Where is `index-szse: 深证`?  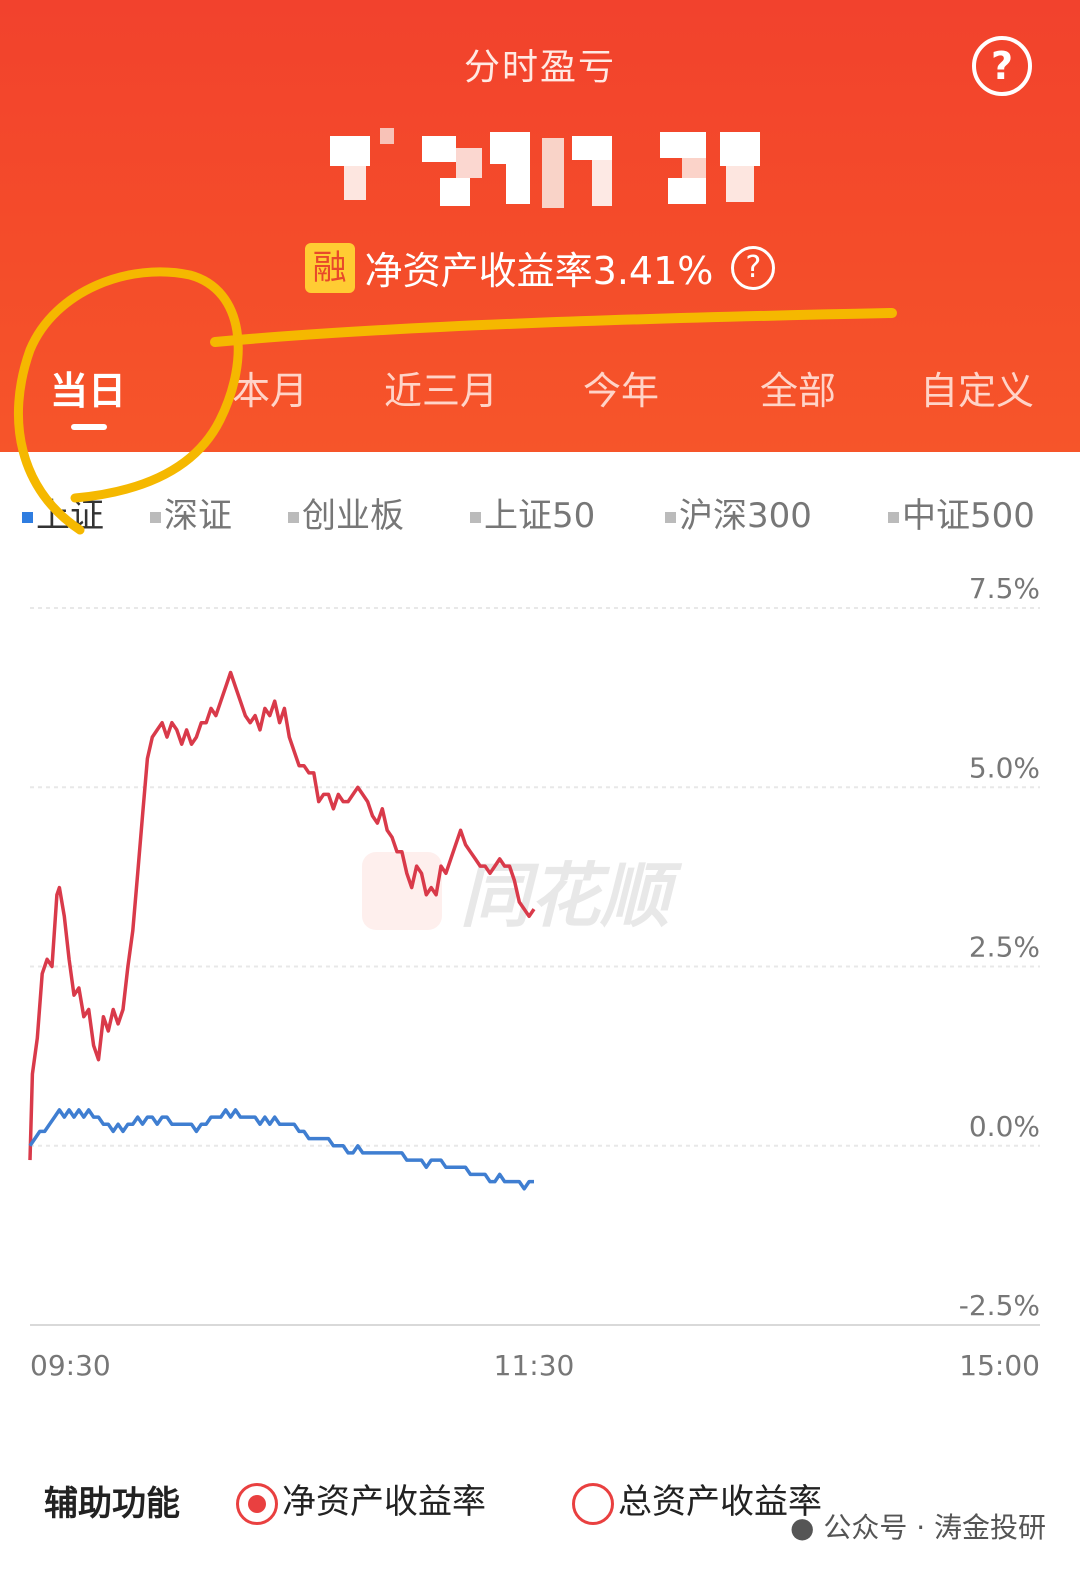
index-szse: 深证 is located at coordinates (191, 512).